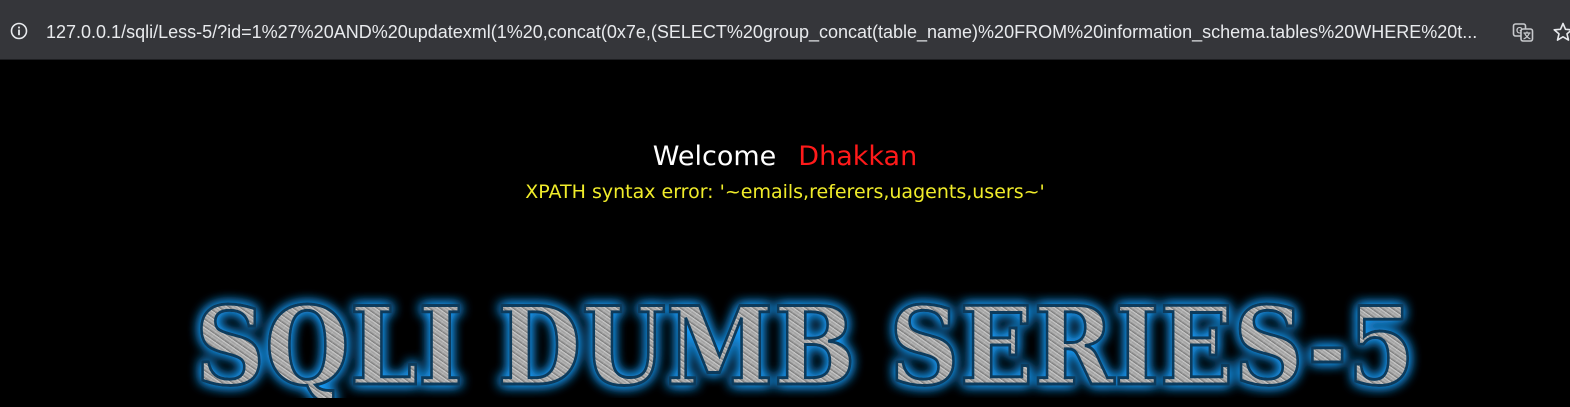  I want to click on star-icon, so click(1561, 32).